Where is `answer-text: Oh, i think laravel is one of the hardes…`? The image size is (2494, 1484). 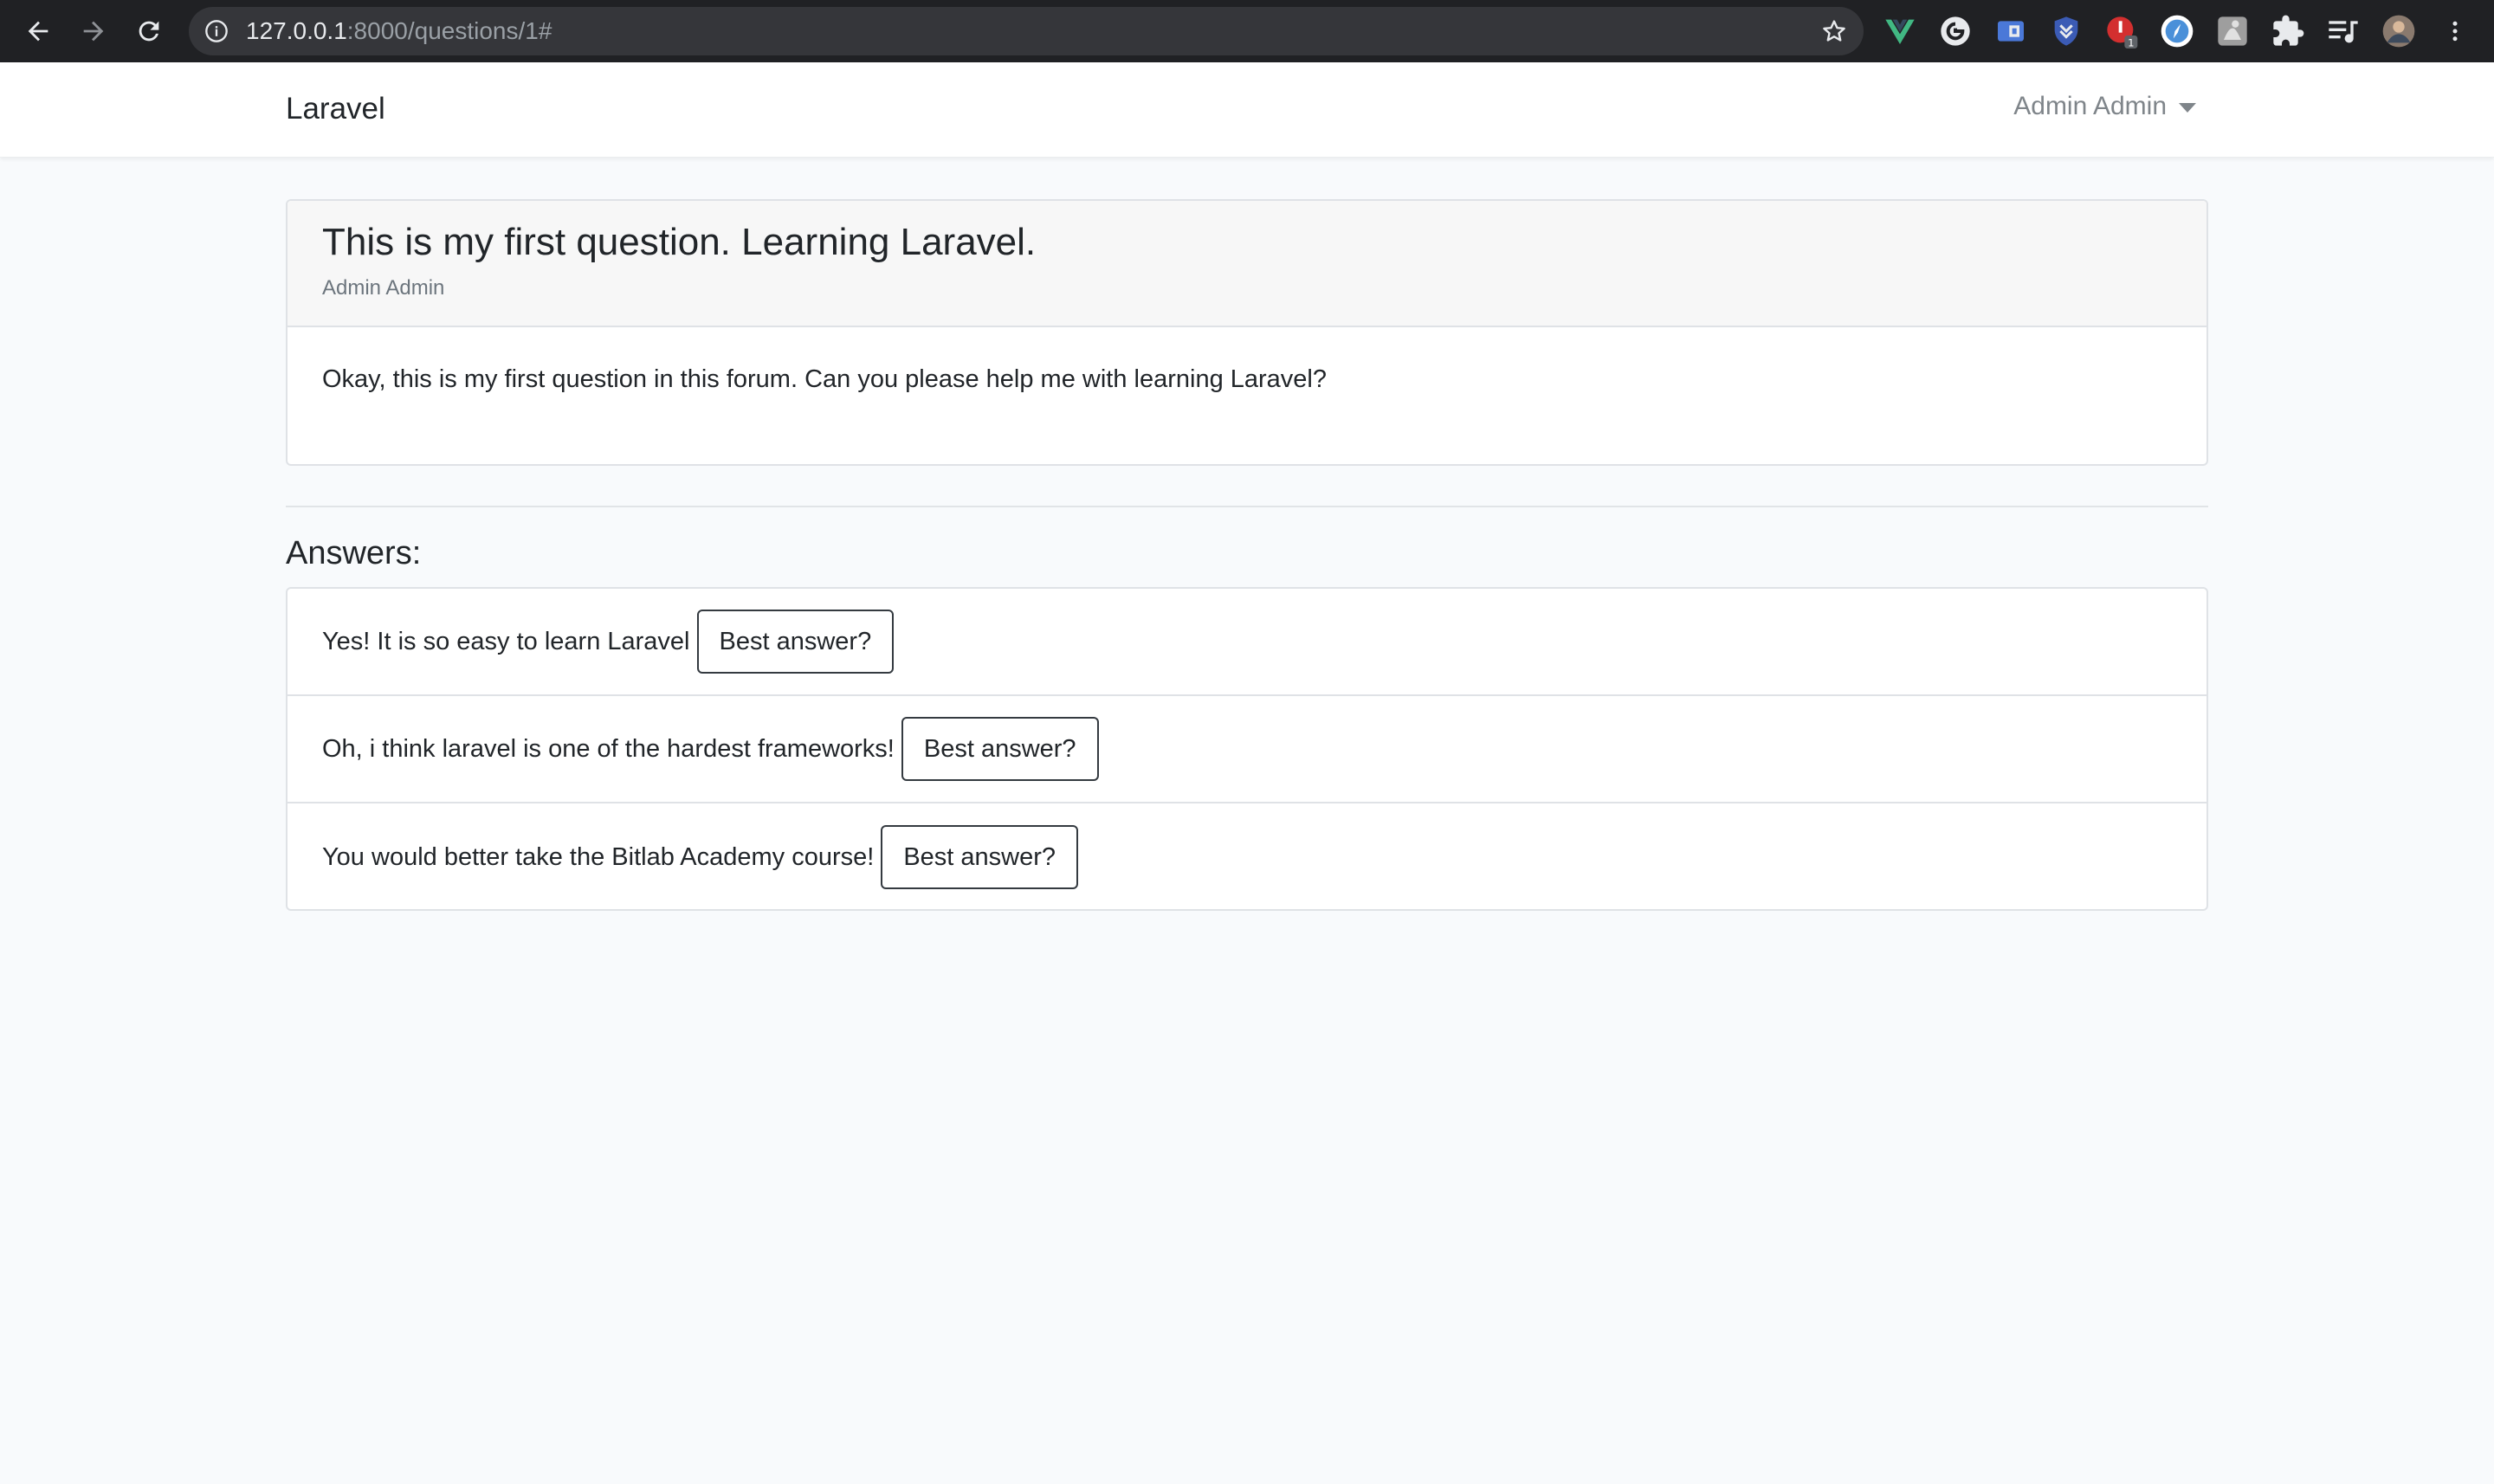
answer-text: Oh, i think laravel is one of the hardes… is located at coordinates (608, 748).